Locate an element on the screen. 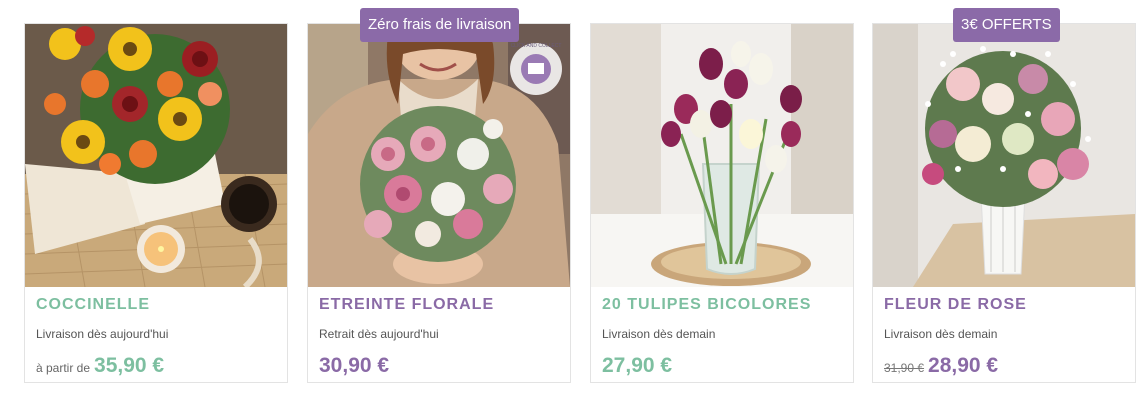 The image size is (1148, 400). product-price: 27,90 € is located at coordinates (637, 365).